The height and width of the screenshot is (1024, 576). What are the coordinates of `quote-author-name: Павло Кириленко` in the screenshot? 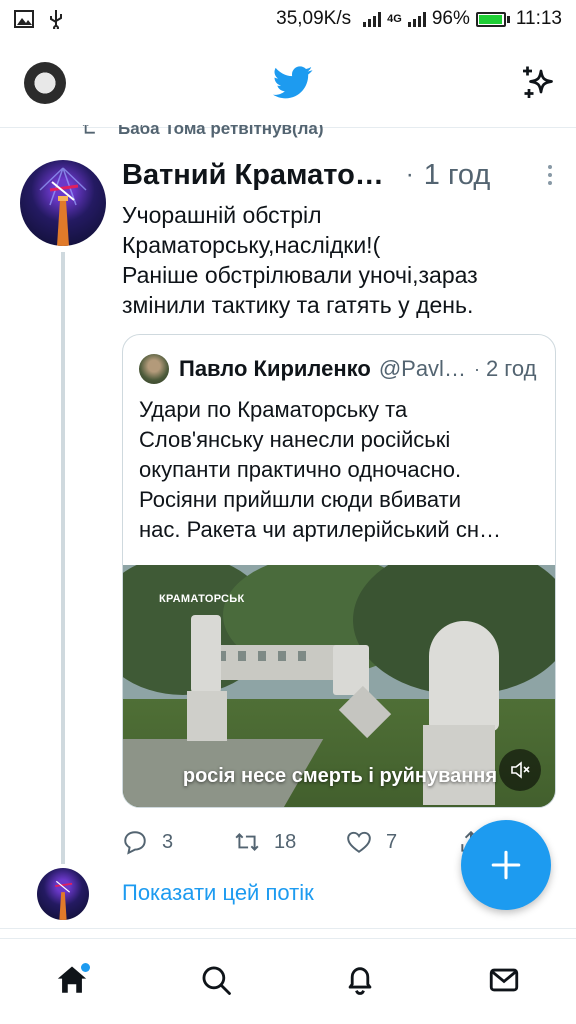 It's located at (275, 368).